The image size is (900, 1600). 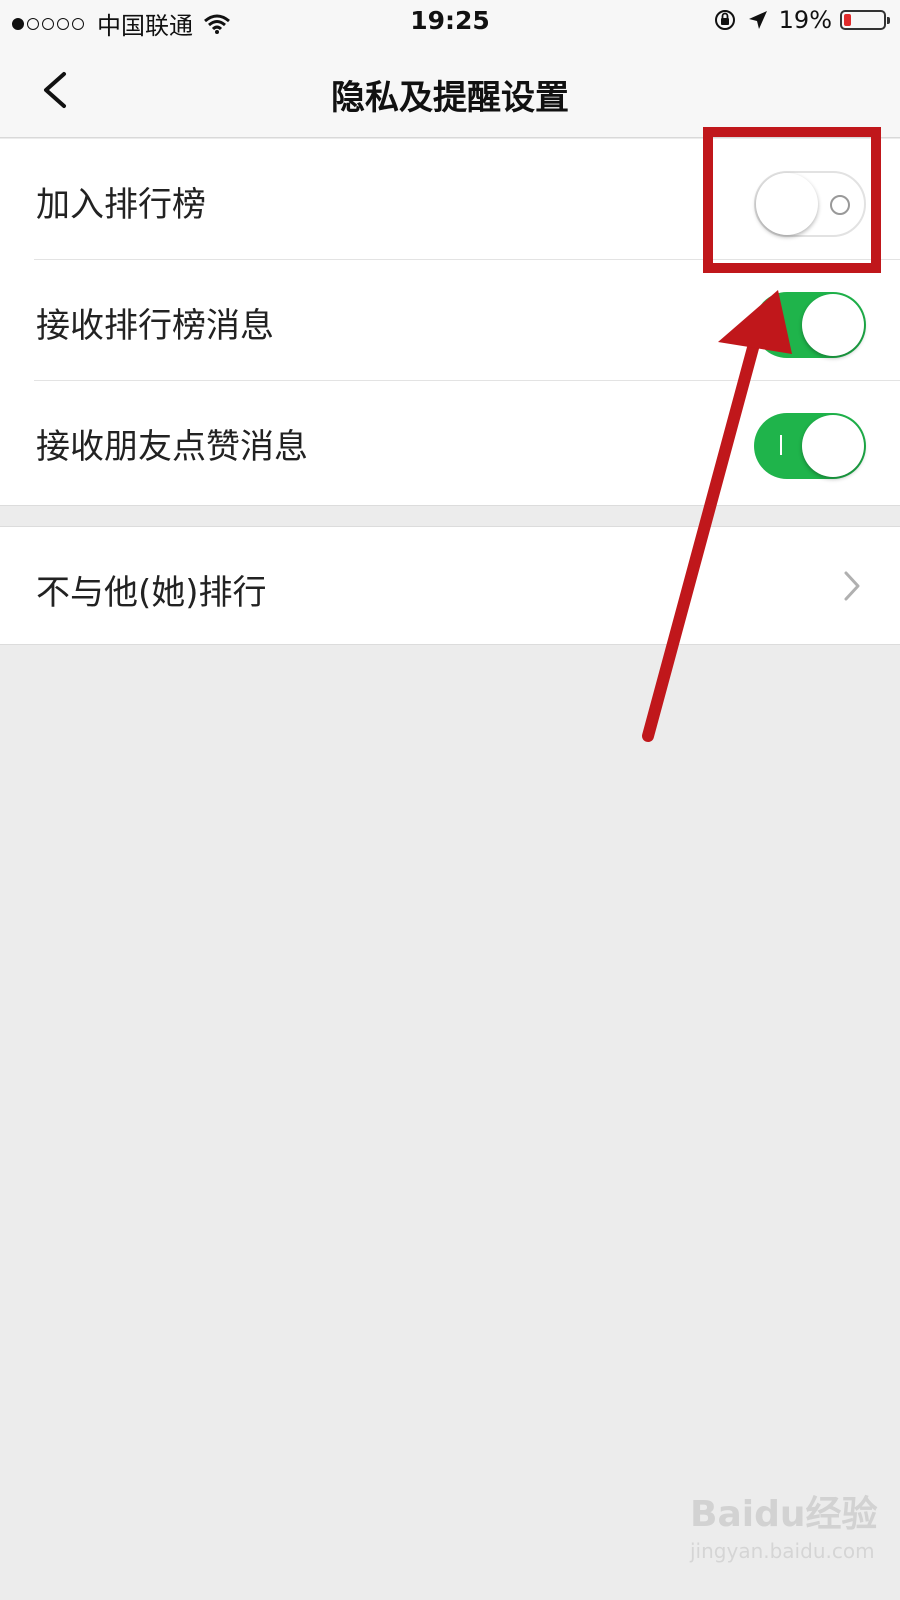 I want to click on nav-bar: 隐私及提醒设置, so click(x=450, y=90).